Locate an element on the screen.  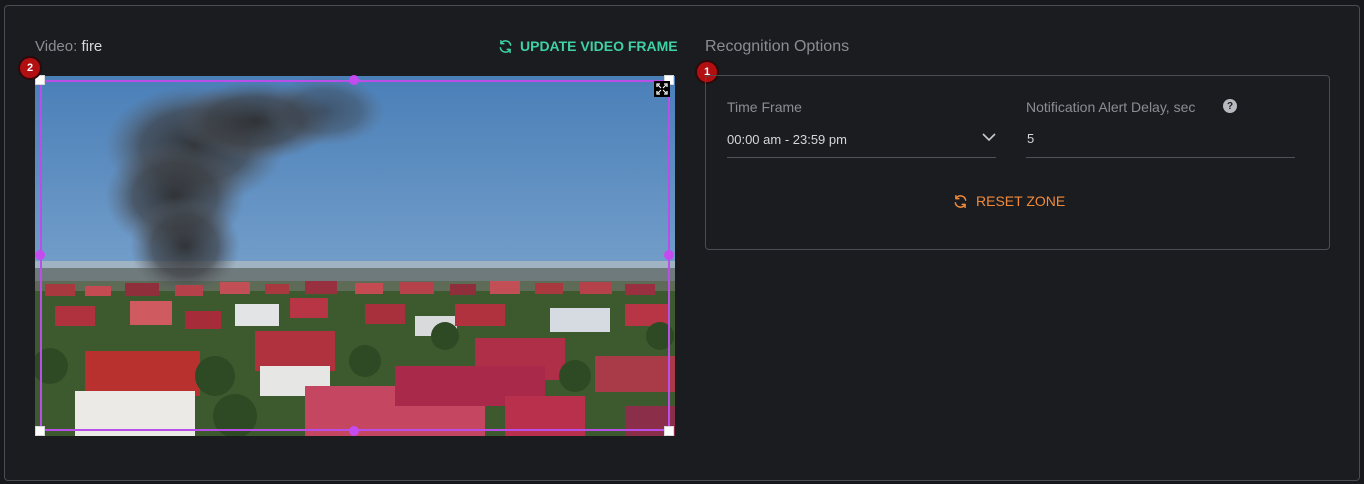
question-circle-icon: ? is located at coordinates (1230, 106).